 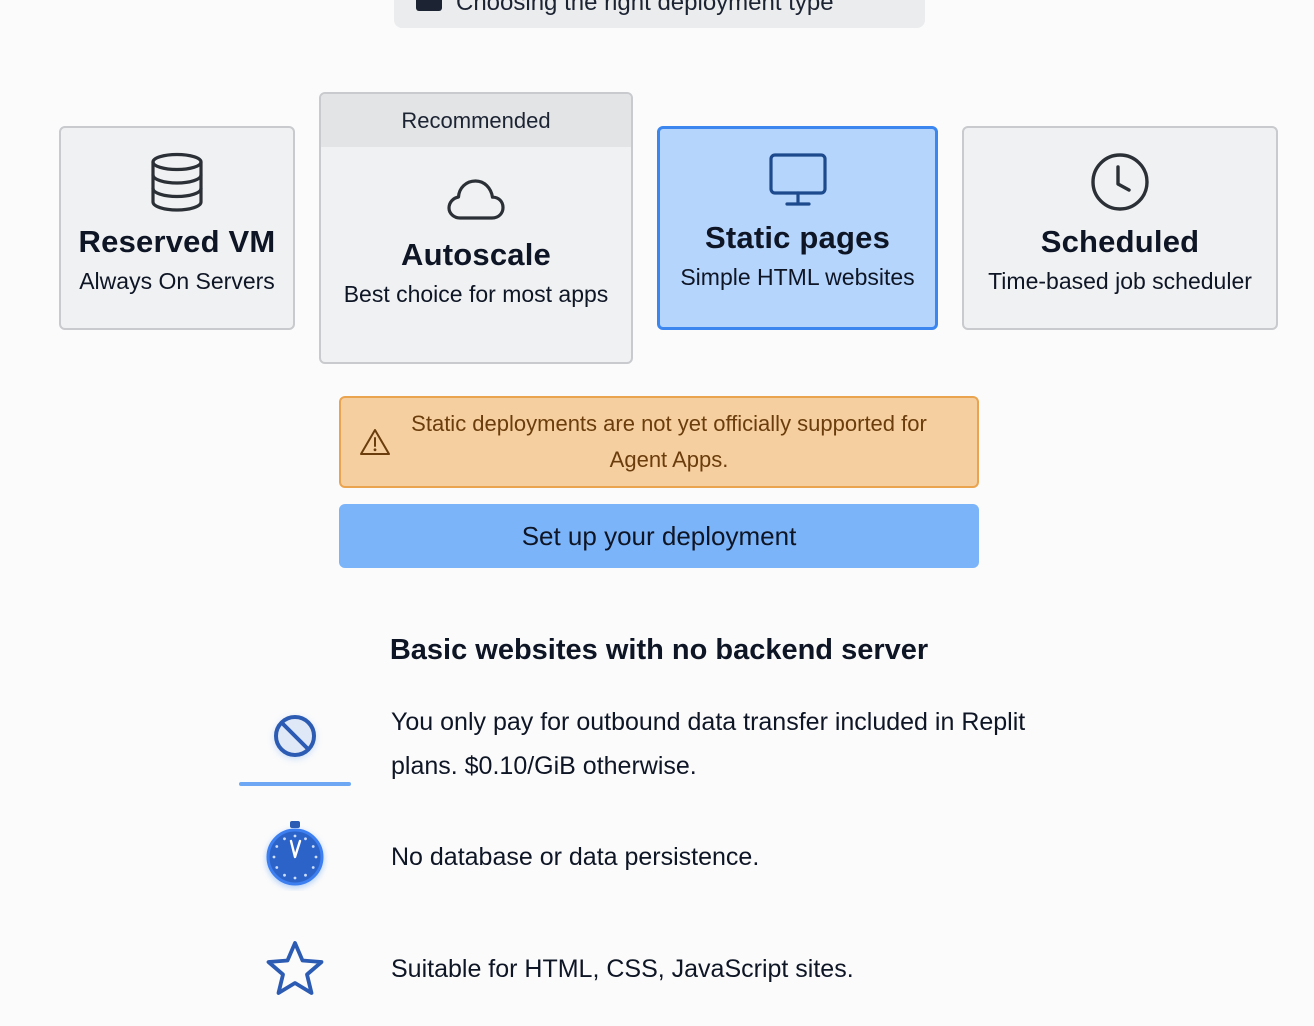 I want to click on scheduled-title: Scheduled, so click(x=1120, y=241).